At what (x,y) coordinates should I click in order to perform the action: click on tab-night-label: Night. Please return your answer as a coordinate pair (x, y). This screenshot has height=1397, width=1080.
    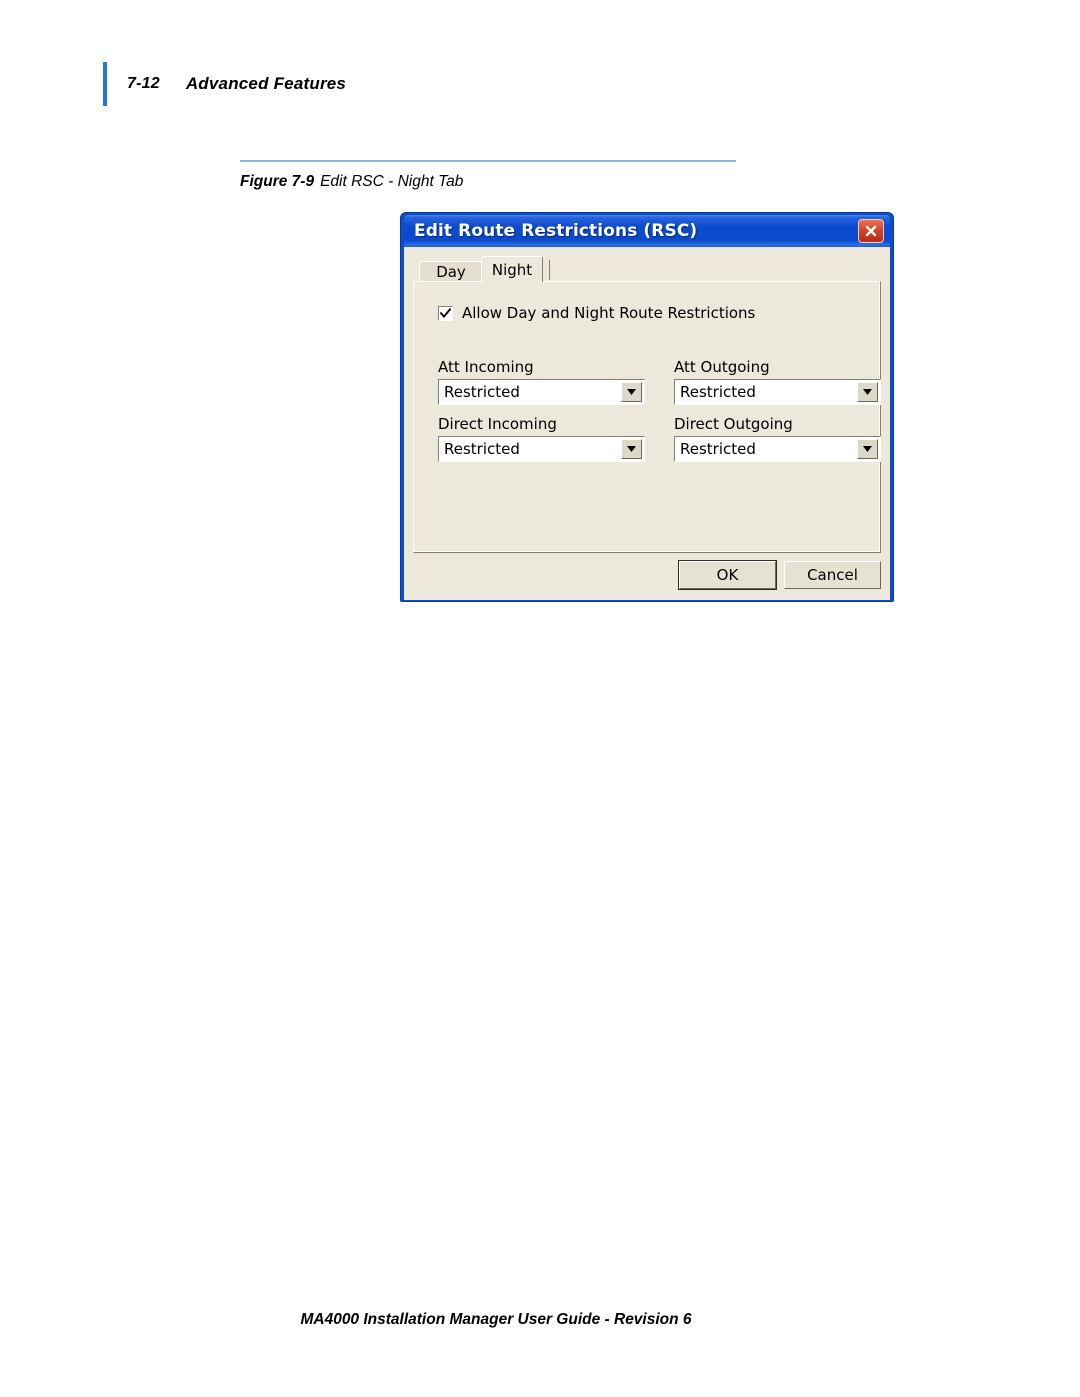
    Looking at the image, I should click on (512, 269).